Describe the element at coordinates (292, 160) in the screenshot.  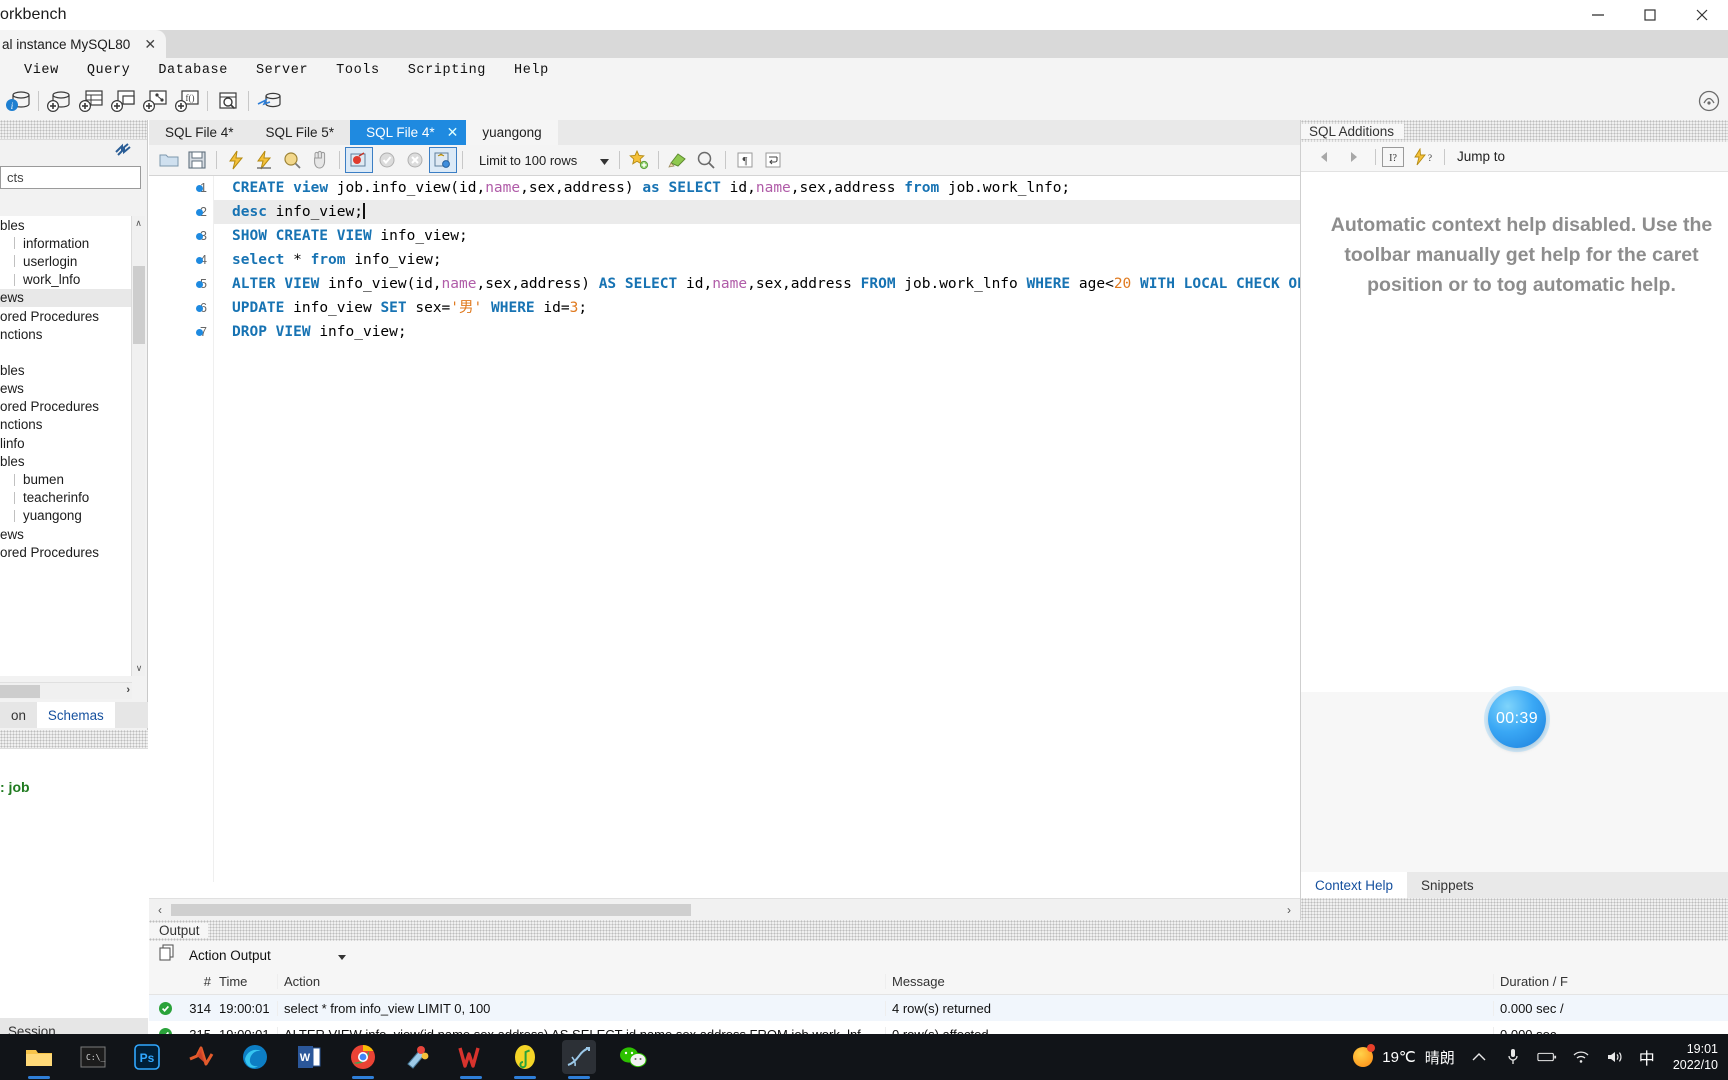
I see `explain-icon` at that location.